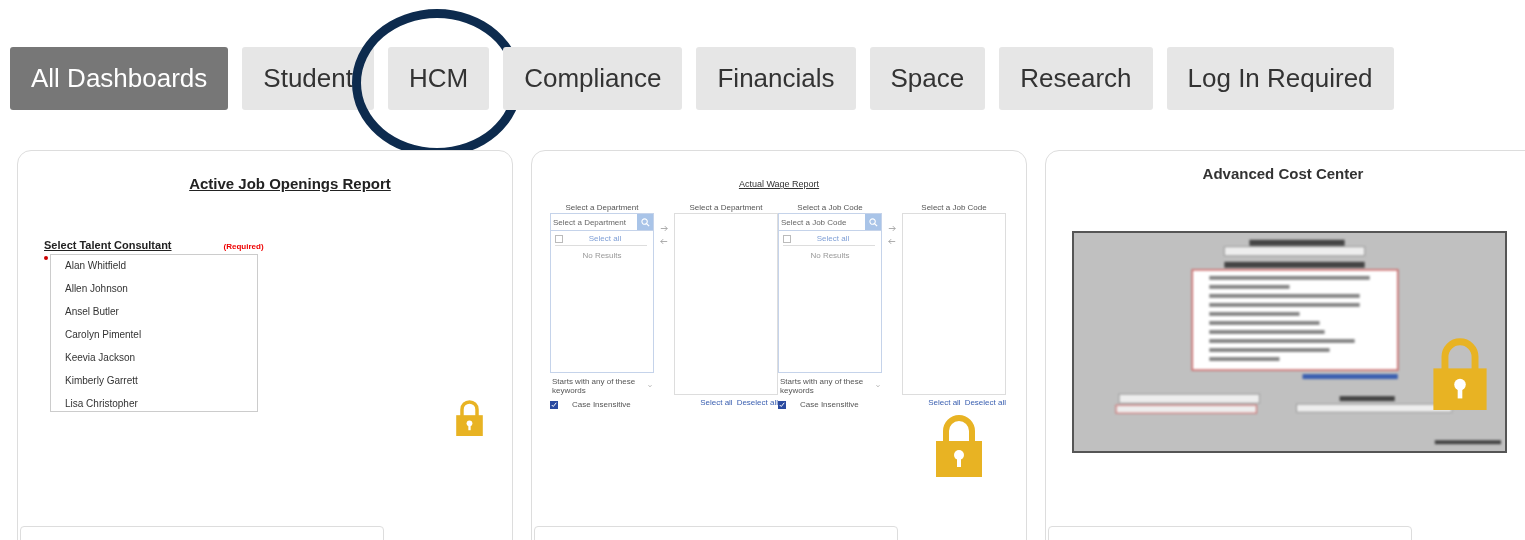 The image size is (1525, 540). What do you see at coordinates (108, 245) in the screenshot?
I see `field-label: Select Talent Consultant` at bounding box center [108, 245].